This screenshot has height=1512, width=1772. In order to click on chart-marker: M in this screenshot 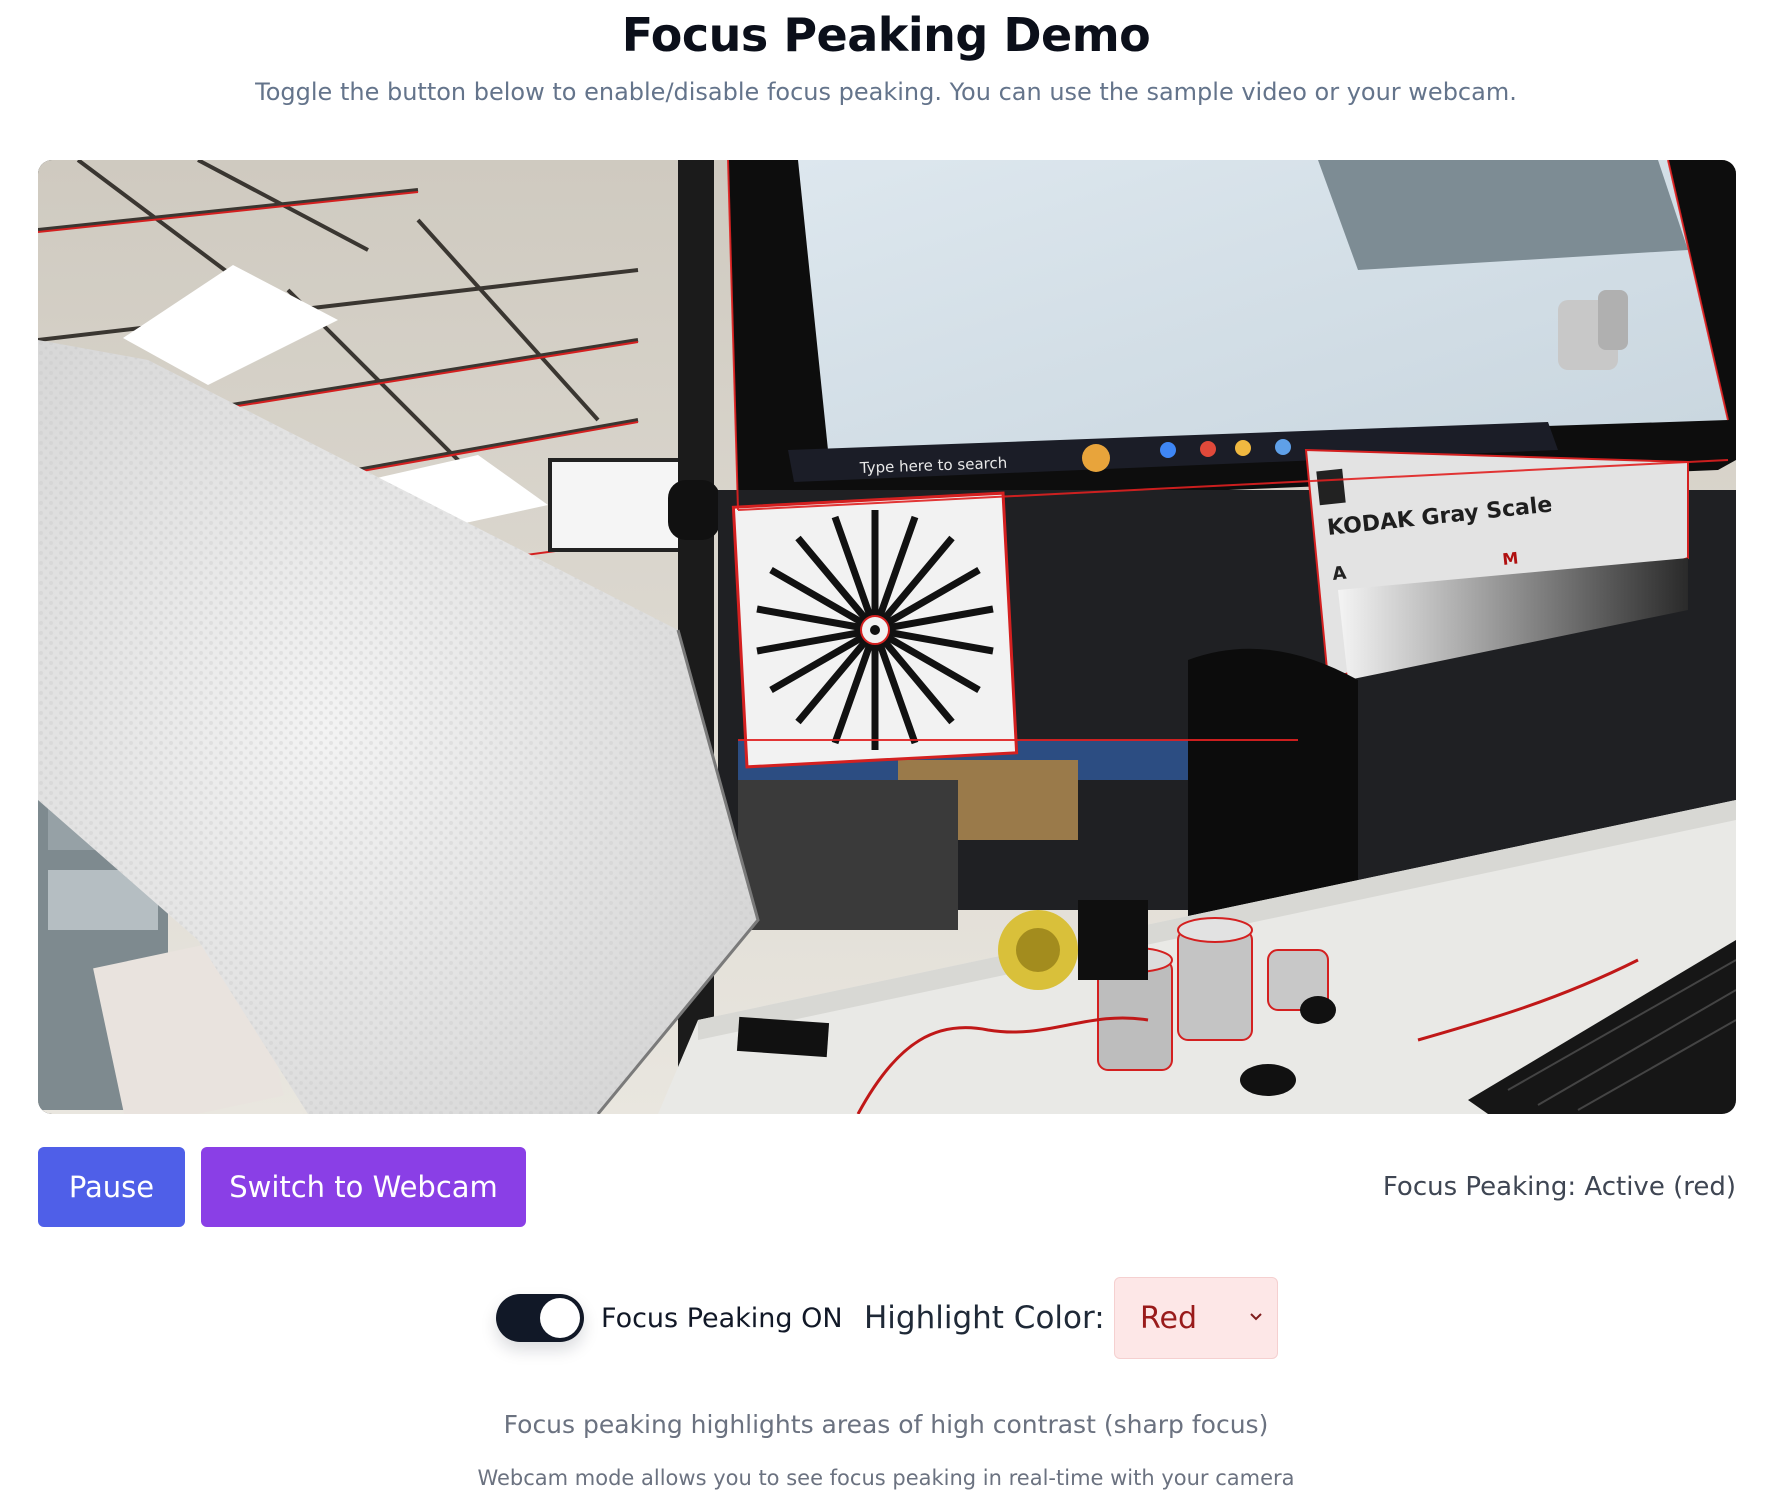, I will do `click(1510, 558)`.